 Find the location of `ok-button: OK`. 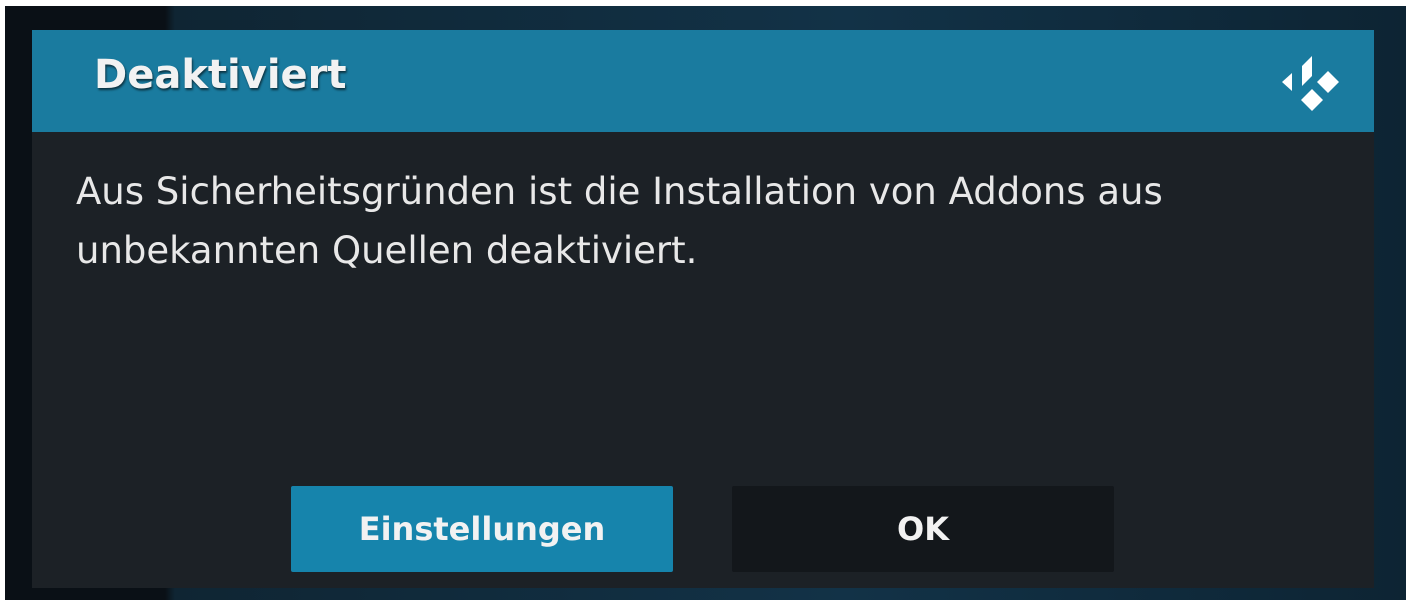

ok-button: OK is located at coordinates (923, 529).